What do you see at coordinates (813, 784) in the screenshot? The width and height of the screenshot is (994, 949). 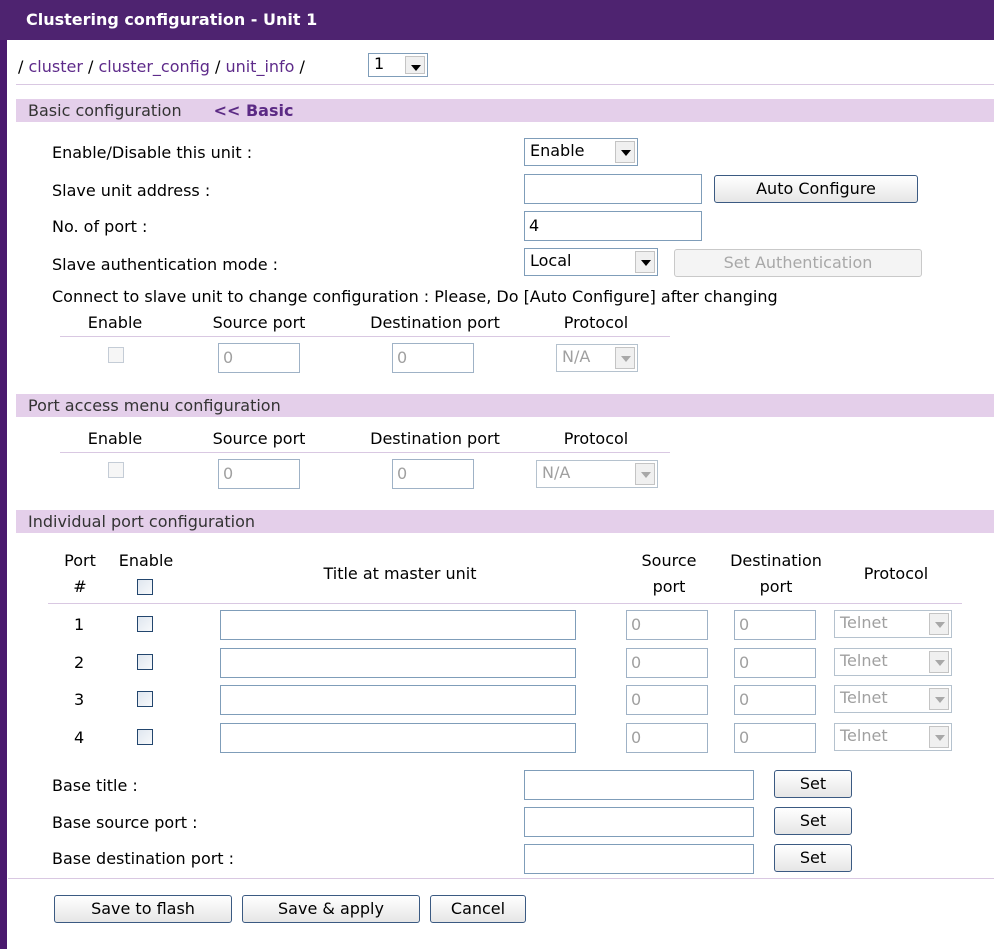 I see `base-title-set-button: Set` at bounding box center [813, 784].